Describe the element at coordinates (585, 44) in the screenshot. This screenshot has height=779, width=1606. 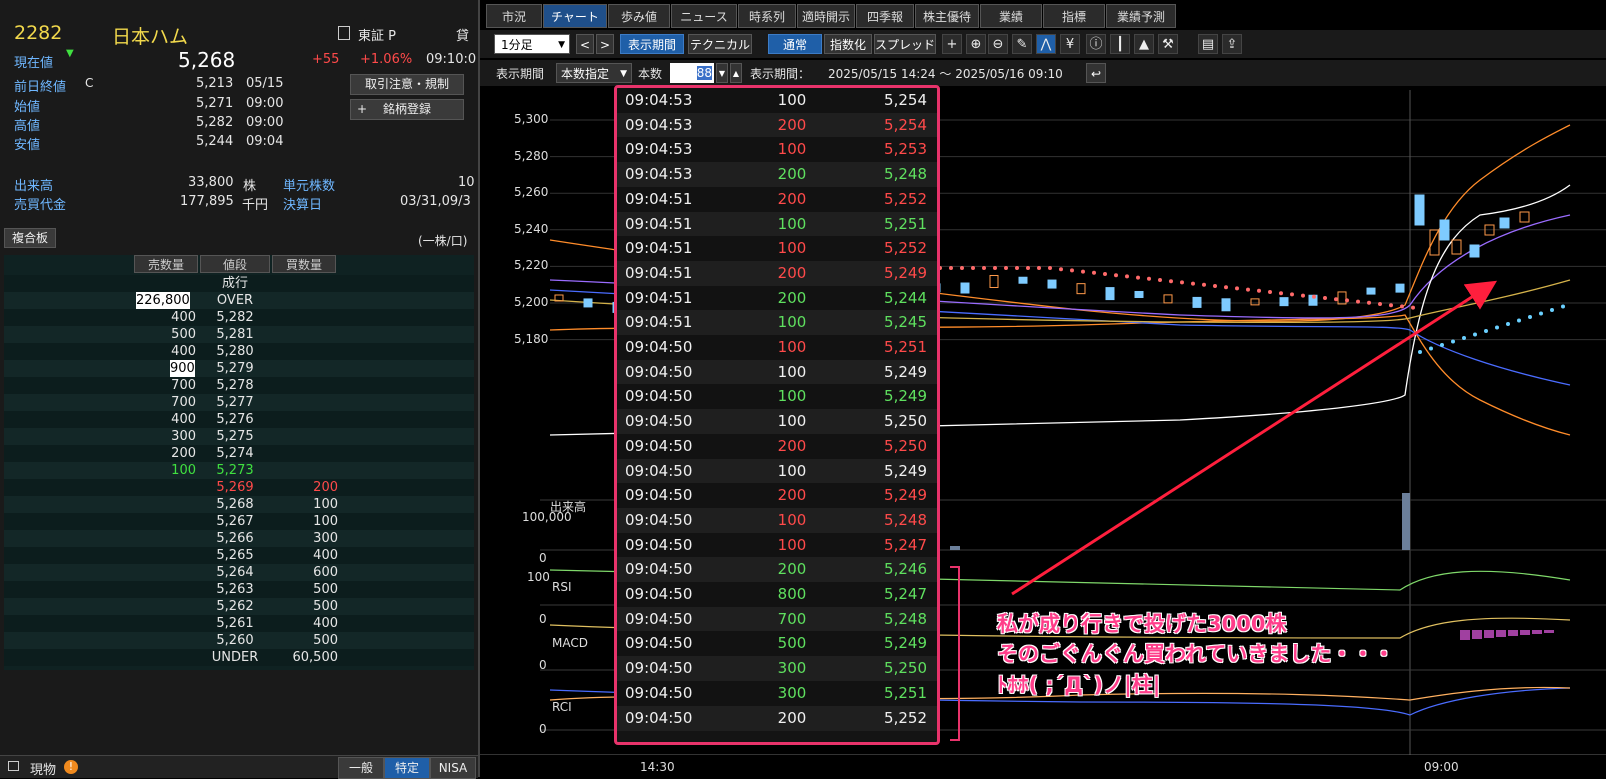
I see `prev-arrow-button: <` at that location.